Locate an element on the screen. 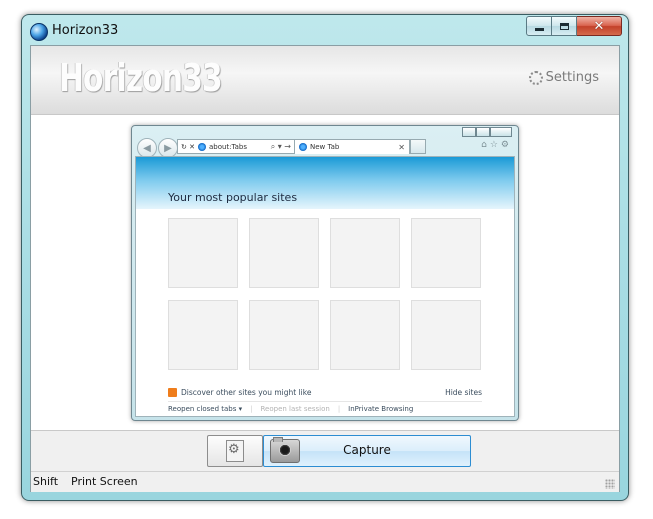 The height and width of the screenshot is (519, 653). preview-window-controls is located at coordinates (487, 132).